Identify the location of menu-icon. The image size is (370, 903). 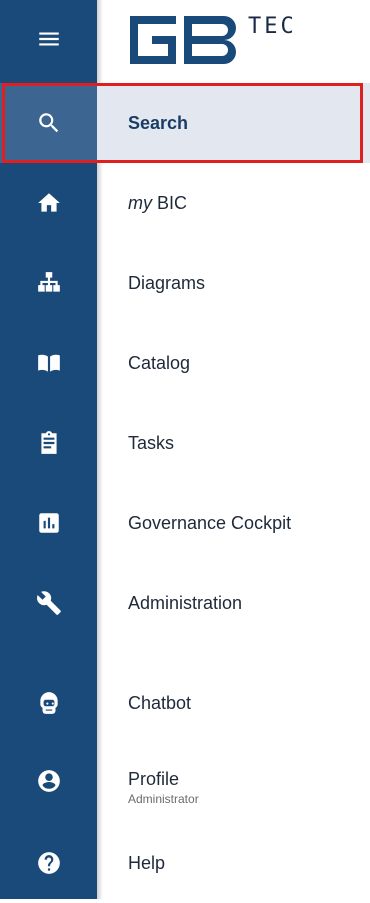
(48, 39).